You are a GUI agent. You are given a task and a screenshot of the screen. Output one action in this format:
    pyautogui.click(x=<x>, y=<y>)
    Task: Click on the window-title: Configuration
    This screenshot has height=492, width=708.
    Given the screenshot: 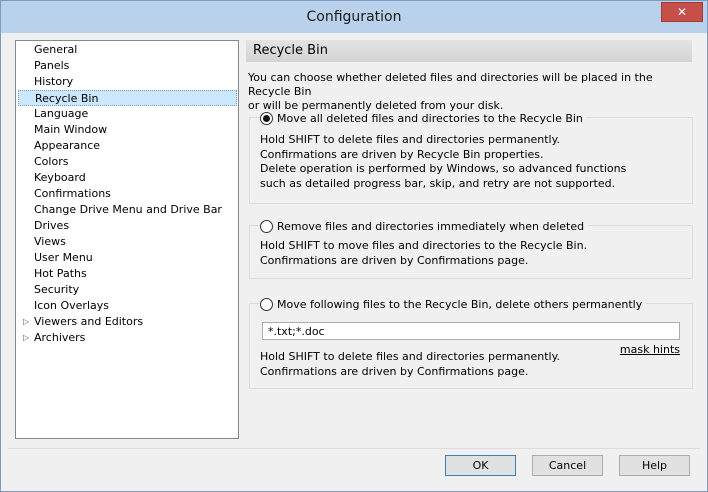 What is the action you would take?
    pyautogui.click(x=354, y=17)
    